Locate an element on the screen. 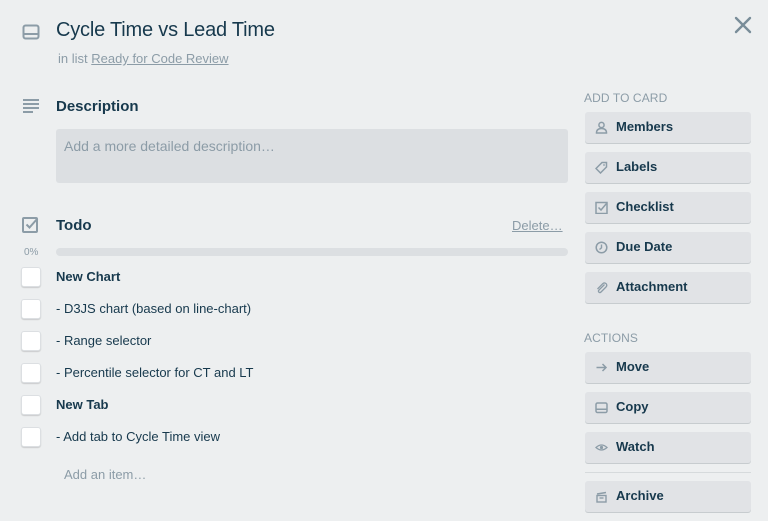 The height and width of the screenshot is (521, 768). checklist-item: - Range selector is located at coordinates (290, 342).